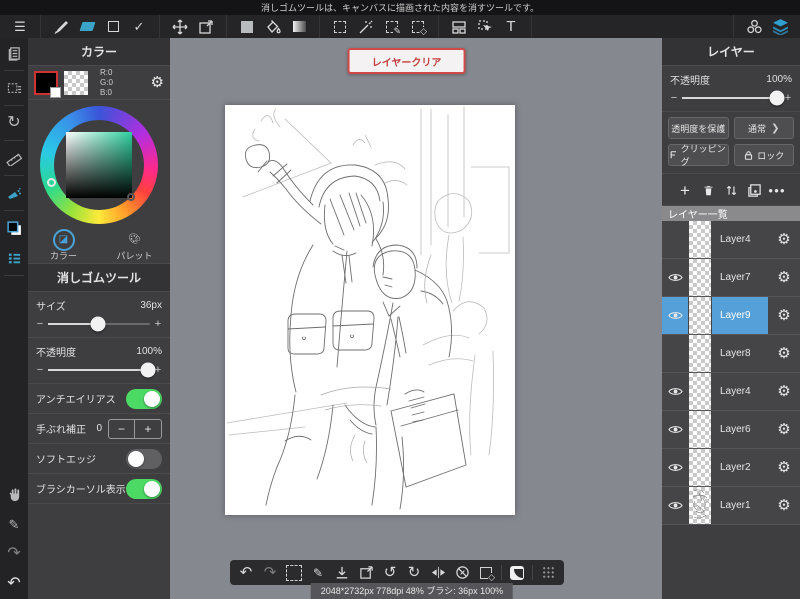  I want to click on layer-opacity-thumb, so click(777, 98).